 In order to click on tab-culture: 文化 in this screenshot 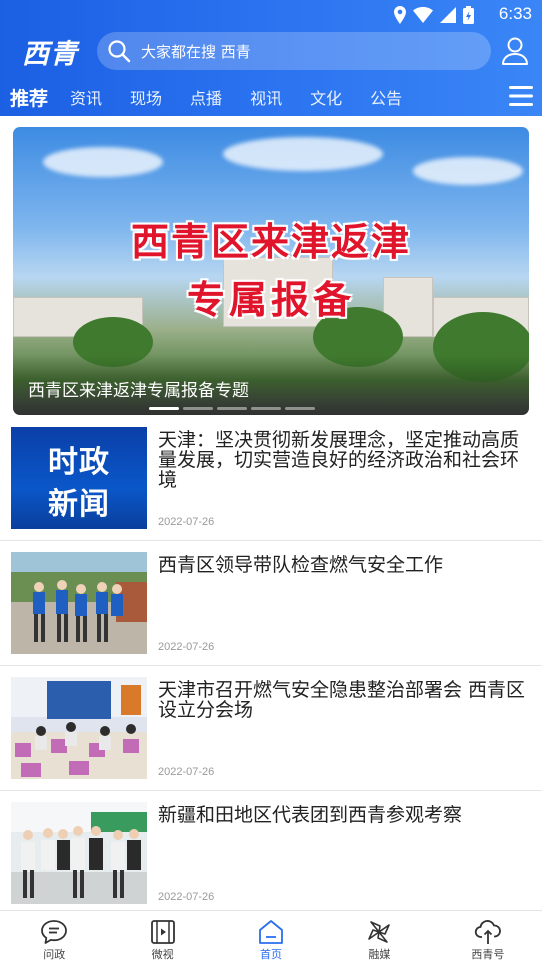, I will do `click(326, 97)`.